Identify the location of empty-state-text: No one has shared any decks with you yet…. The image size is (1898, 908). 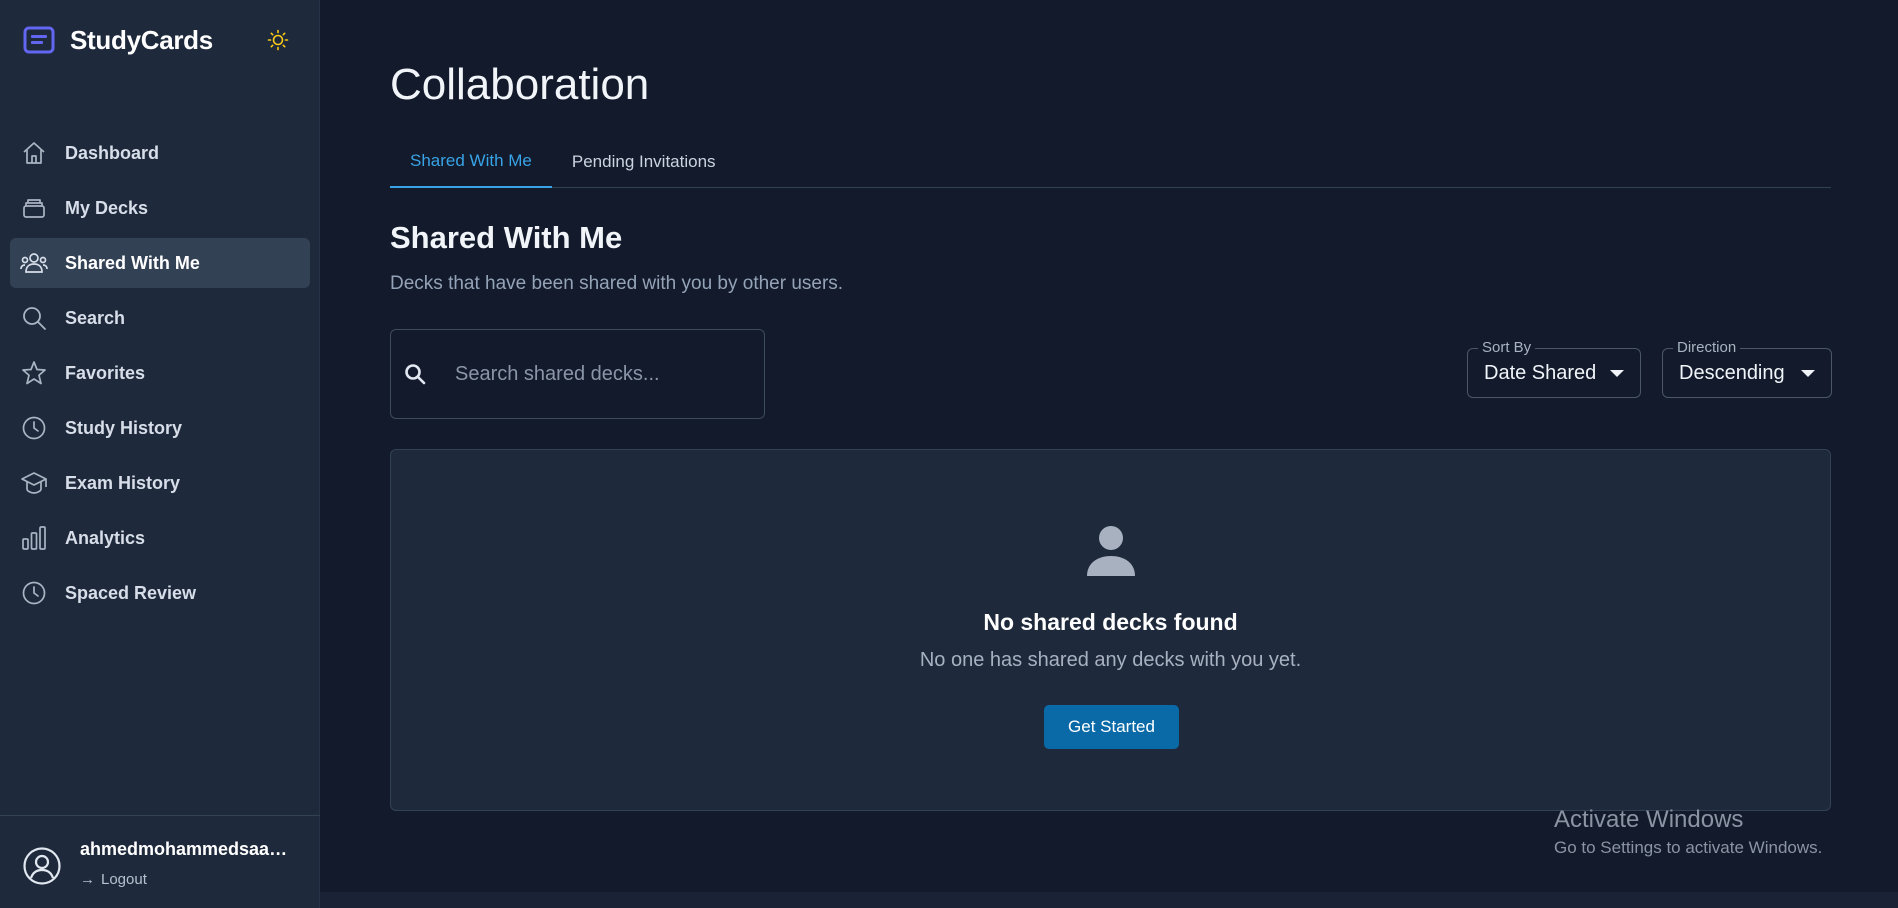
(1110, 660).